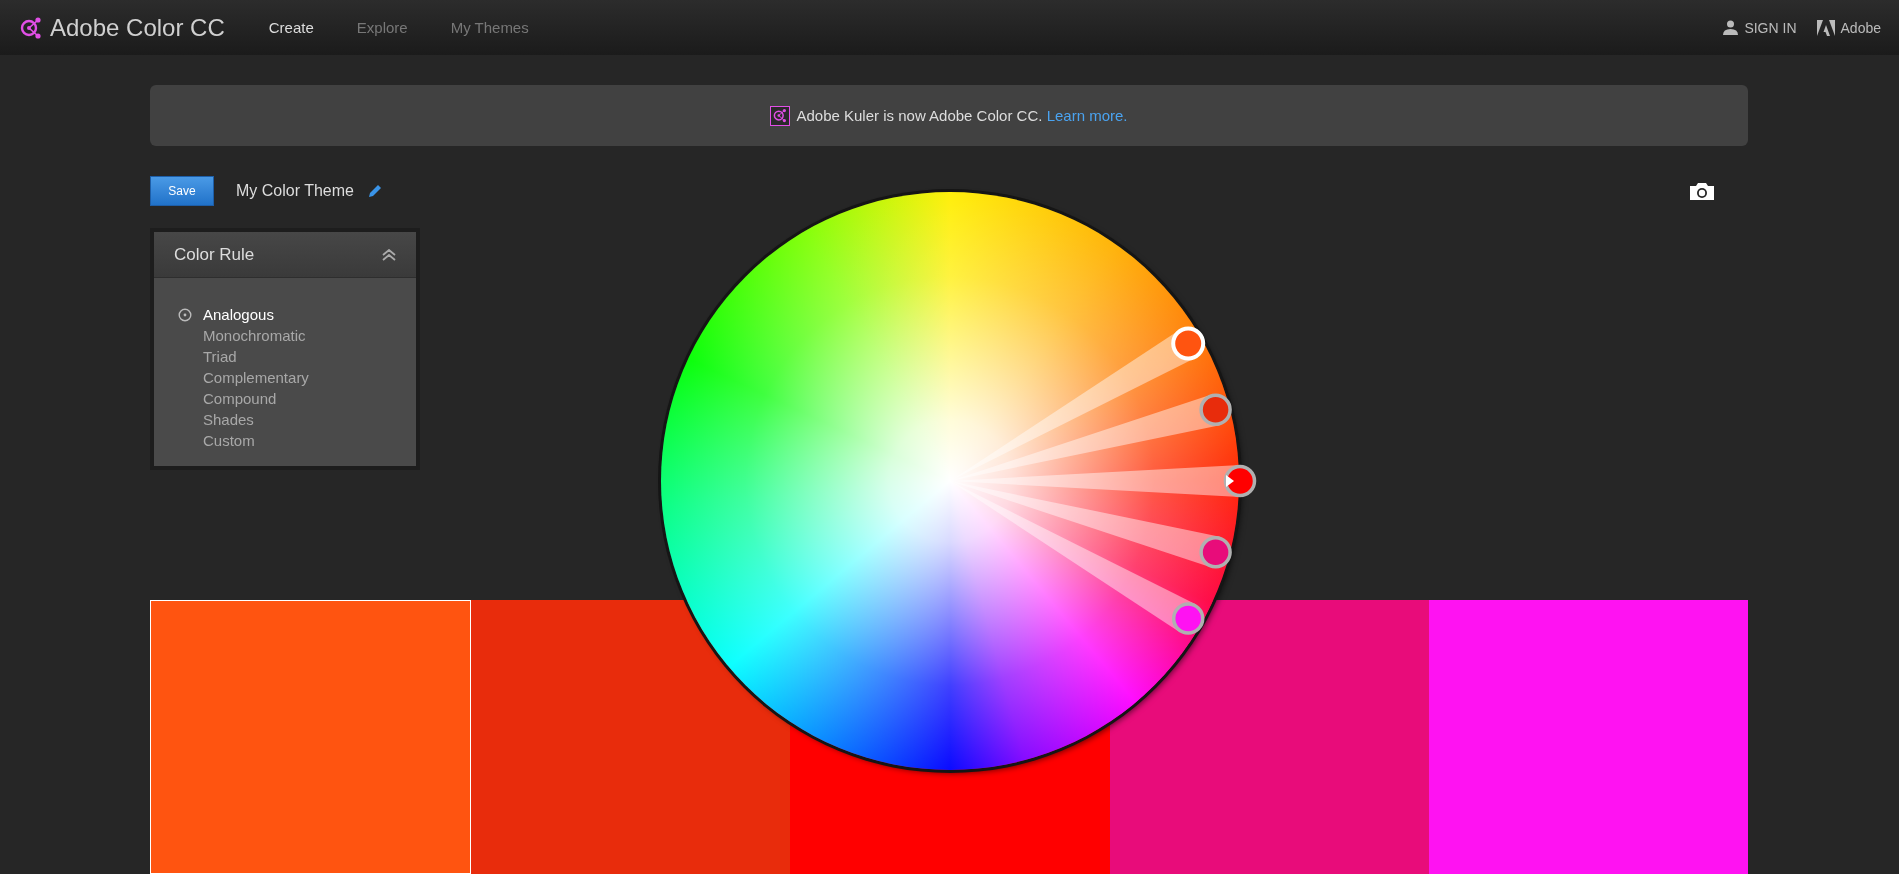 This screenshot has height=874, width=1899. What do you see at coordinates (962, 115) in the screenshot?
I see `banner-message: Adobe Kuler is now Adobe Color CC. Learn more.` at bounding box center [962, 115].